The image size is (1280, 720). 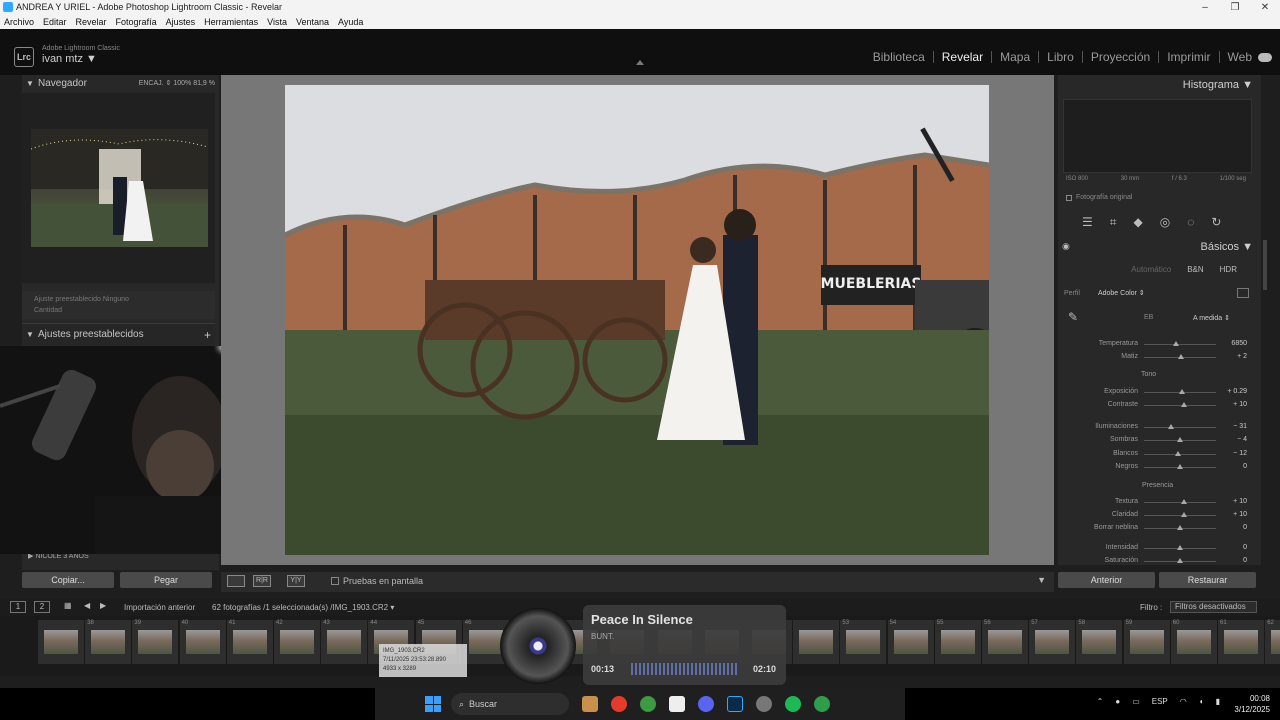 What do you see at coordinates (1211, 318) in the screenshot?
I see `wb-select: A medida ⇕` at bounding box center [1211, 318].